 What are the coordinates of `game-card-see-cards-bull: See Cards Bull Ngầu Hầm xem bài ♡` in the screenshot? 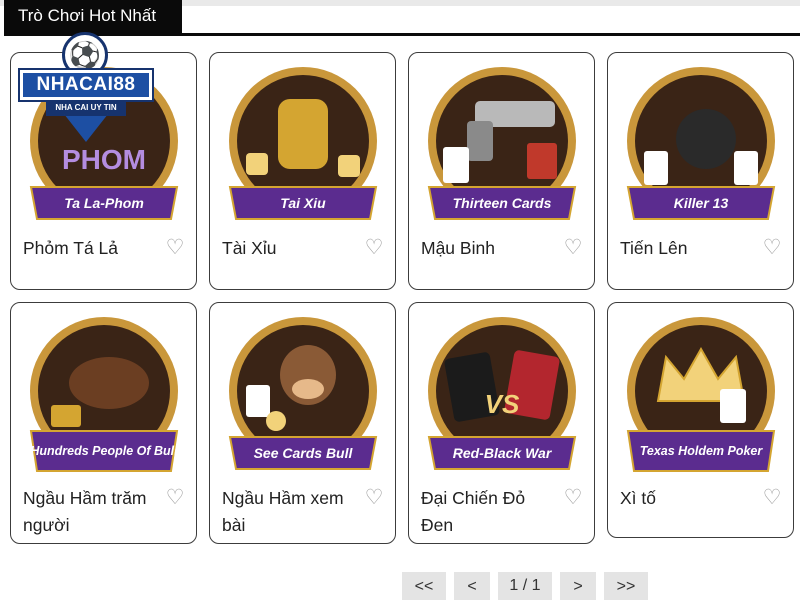 It's located at (302, 423).